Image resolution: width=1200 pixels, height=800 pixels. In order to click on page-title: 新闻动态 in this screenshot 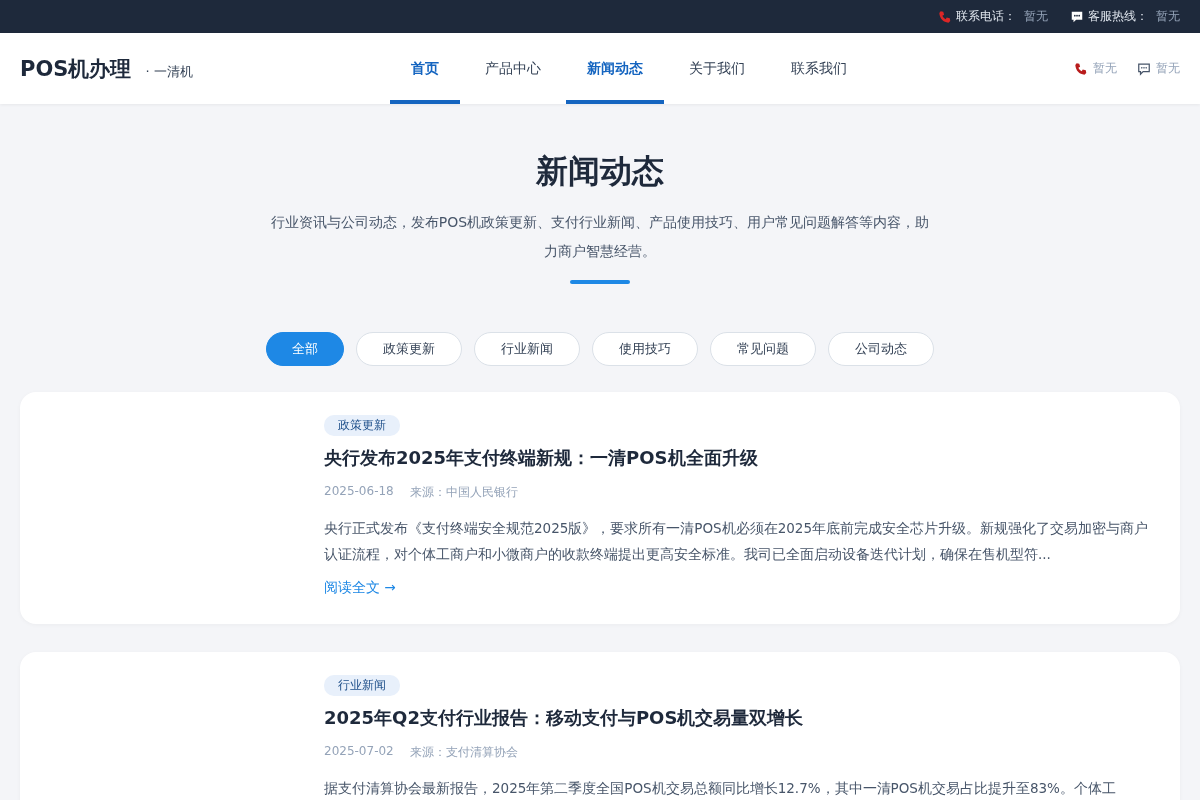, I will do `click(600, 171)`.